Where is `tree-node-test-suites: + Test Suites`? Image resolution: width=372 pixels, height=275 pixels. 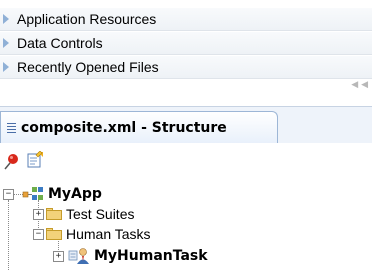 tree-node-test-suites: + Test Suites is located at coordinates (83, 214).